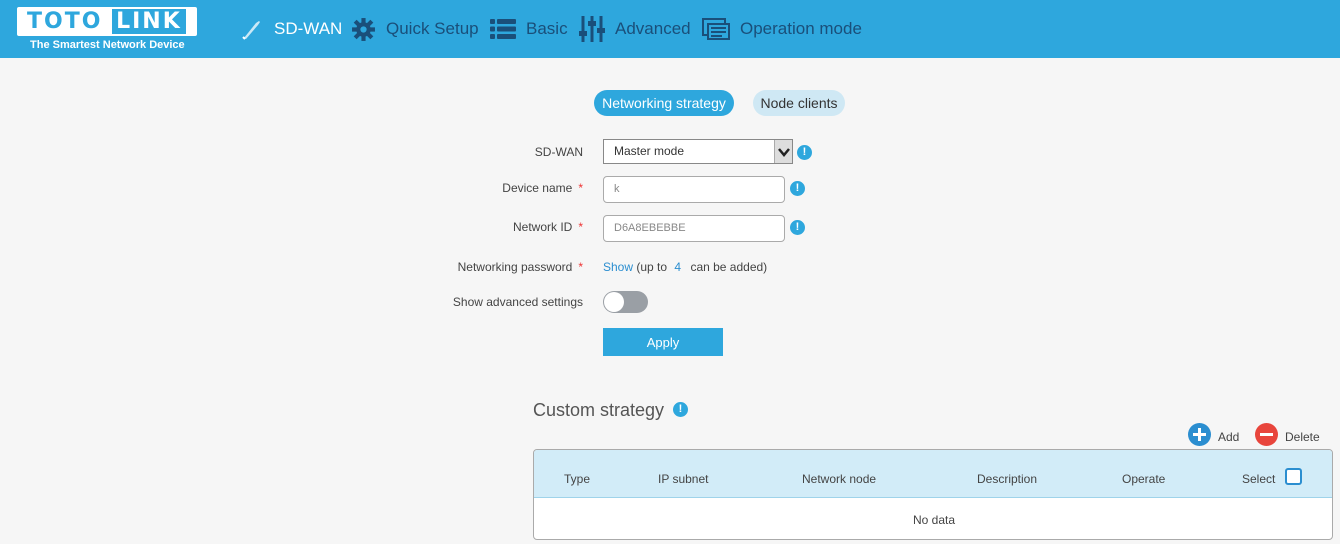 This screenshot has height=544, width=1340. I want to click on delete-button: Delete, so click(1287, 434).